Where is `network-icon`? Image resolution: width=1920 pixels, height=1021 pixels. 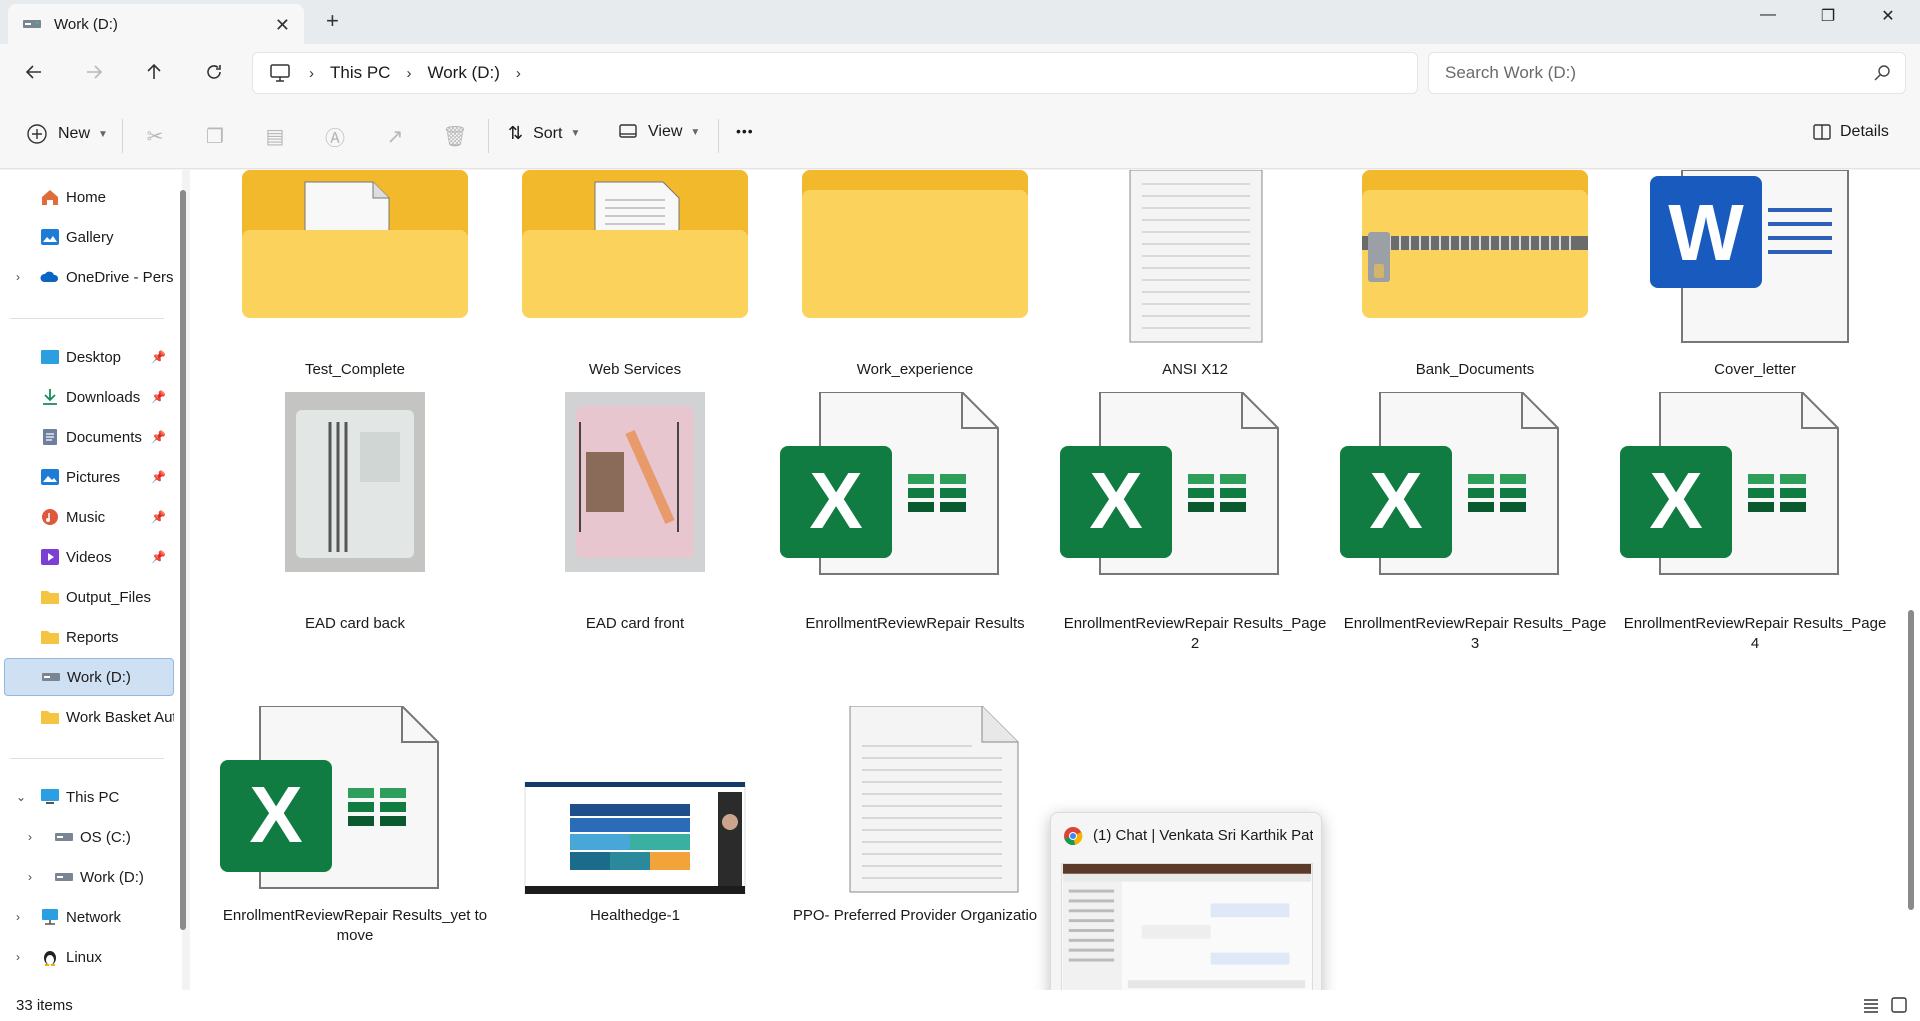
network-icon is located at coordinates (50, 917).